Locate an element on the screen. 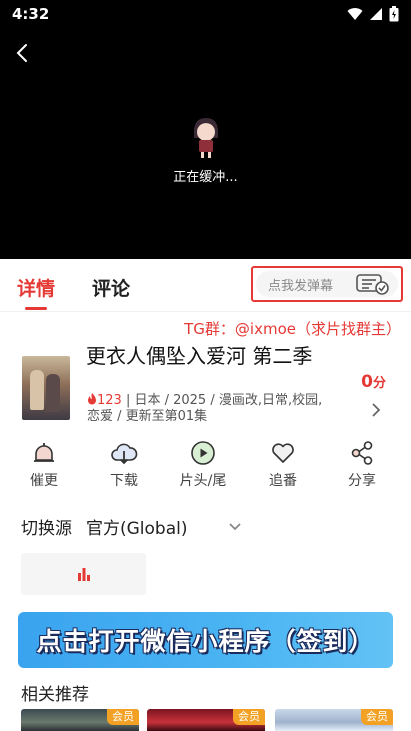 This screenshot has height=731, width=411. anime-title: 更衣人偶坠入爱河 第二季 is located at coordinates (199, 356).